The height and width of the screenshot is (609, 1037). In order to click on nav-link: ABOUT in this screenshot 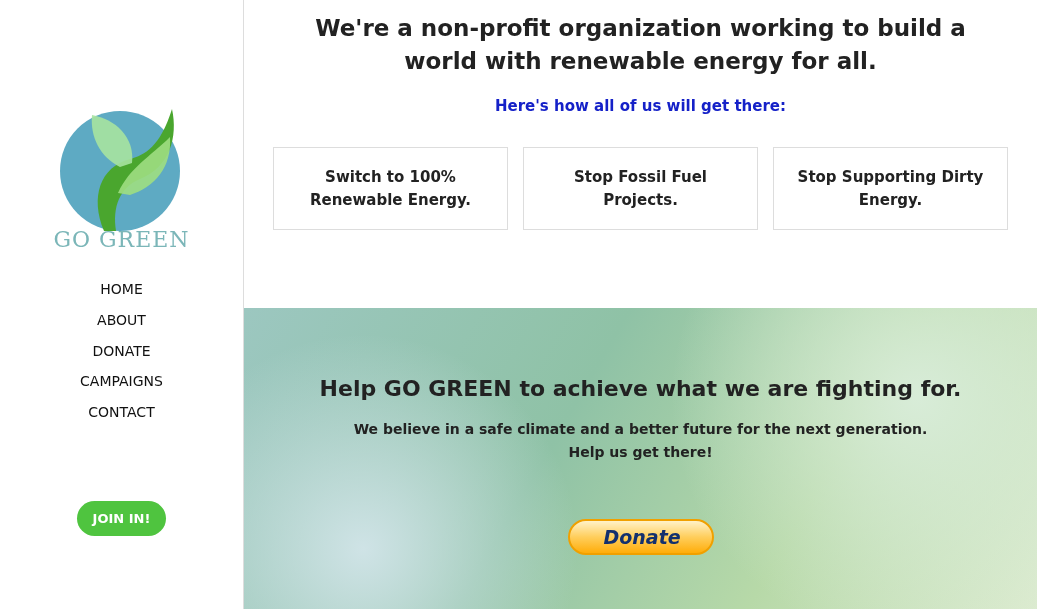, I will do `click(121, 320)`.